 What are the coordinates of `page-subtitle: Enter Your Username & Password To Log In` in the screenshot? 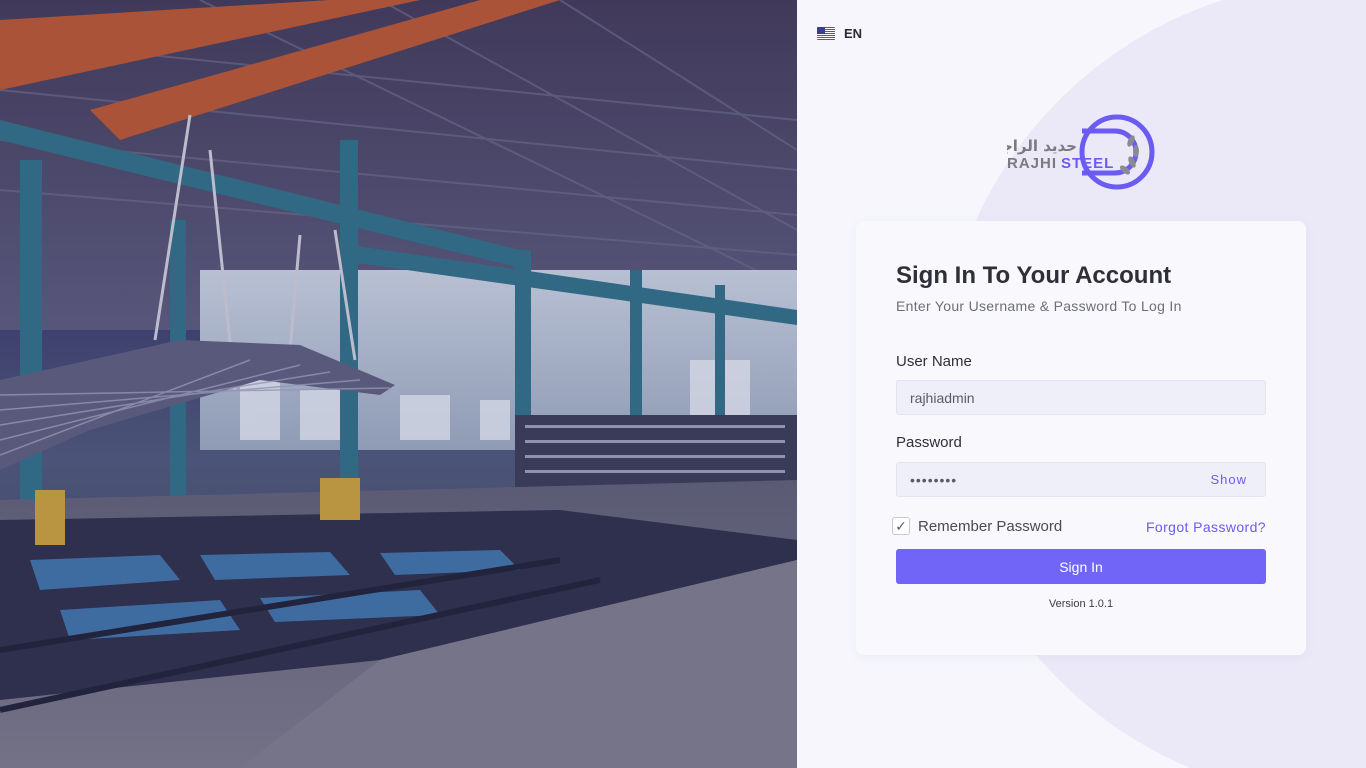 It's located at (1039, 306).